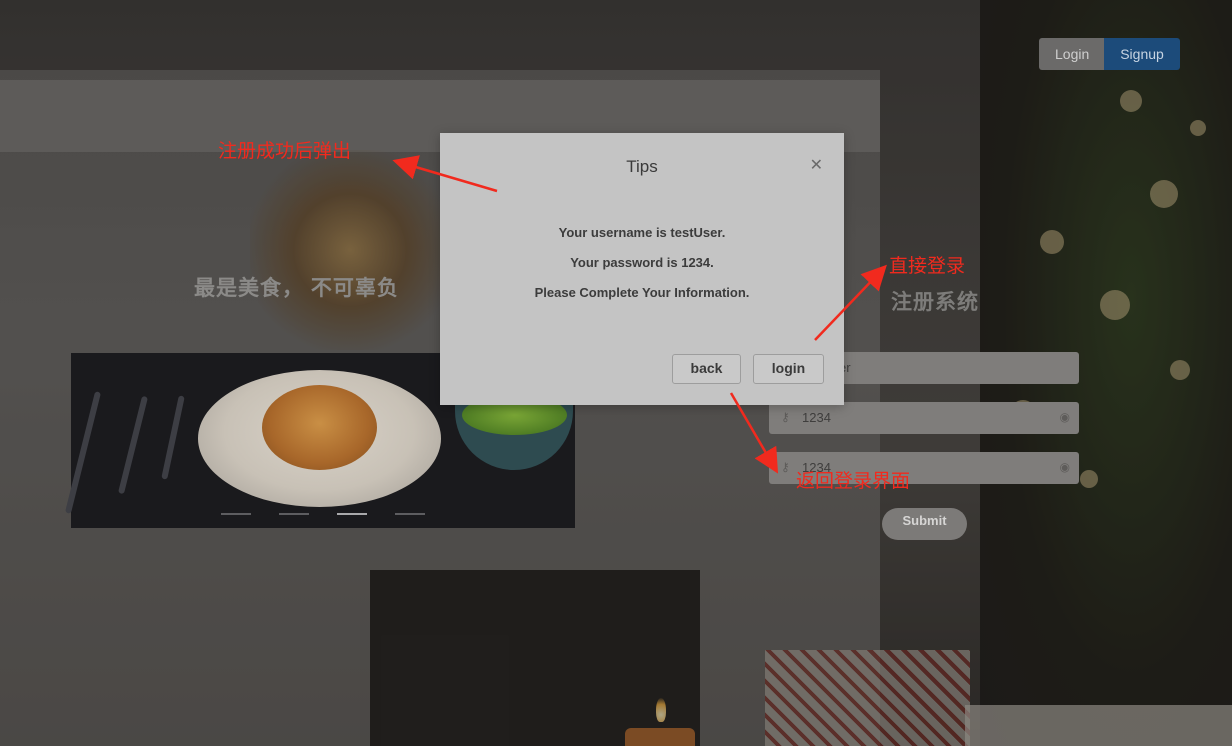  Describe the element at coordinates (927, 266) in the screenshot. I see `annotation-direct-login: 直接登录` at that location.